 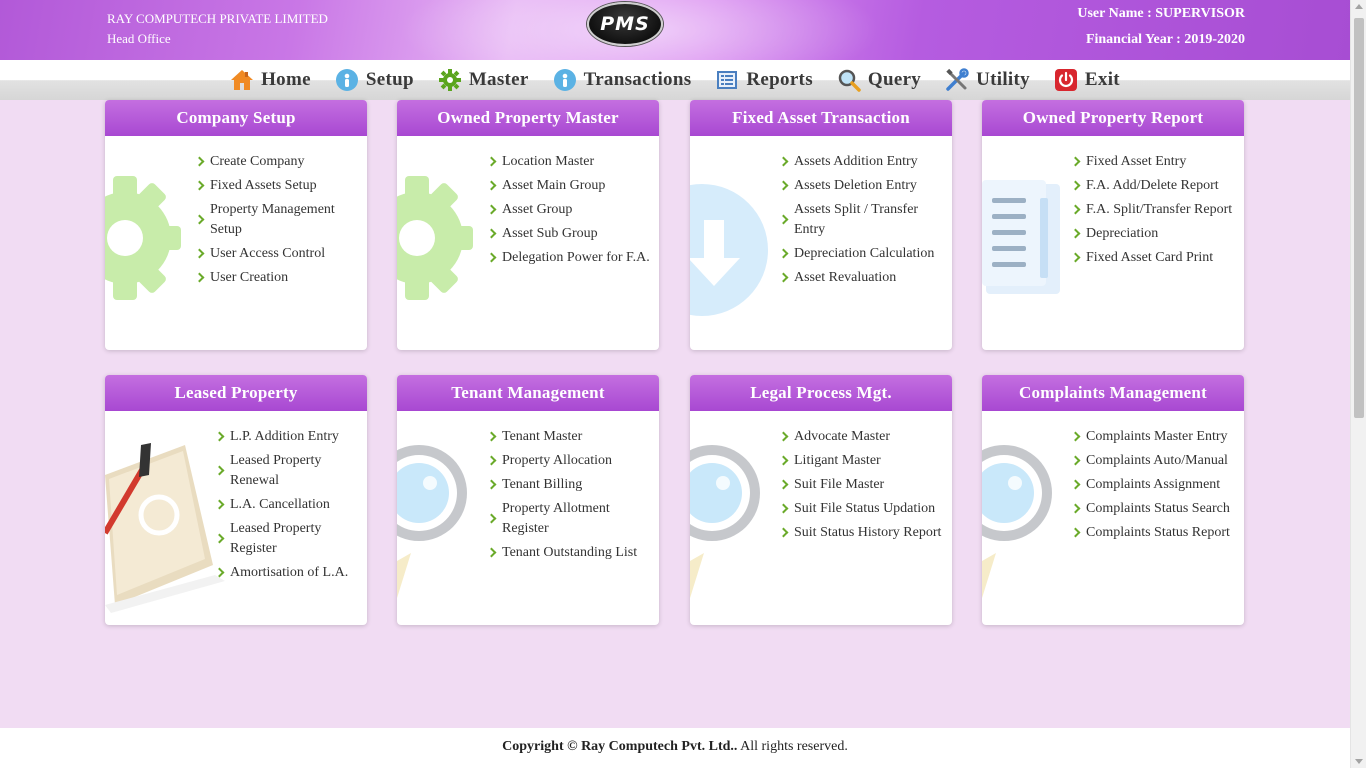 What do you see at coordinates (571, 437) in the screenshot?
I see `menu-tenant-master: Tenant Master` at bounding box center [571, 437].